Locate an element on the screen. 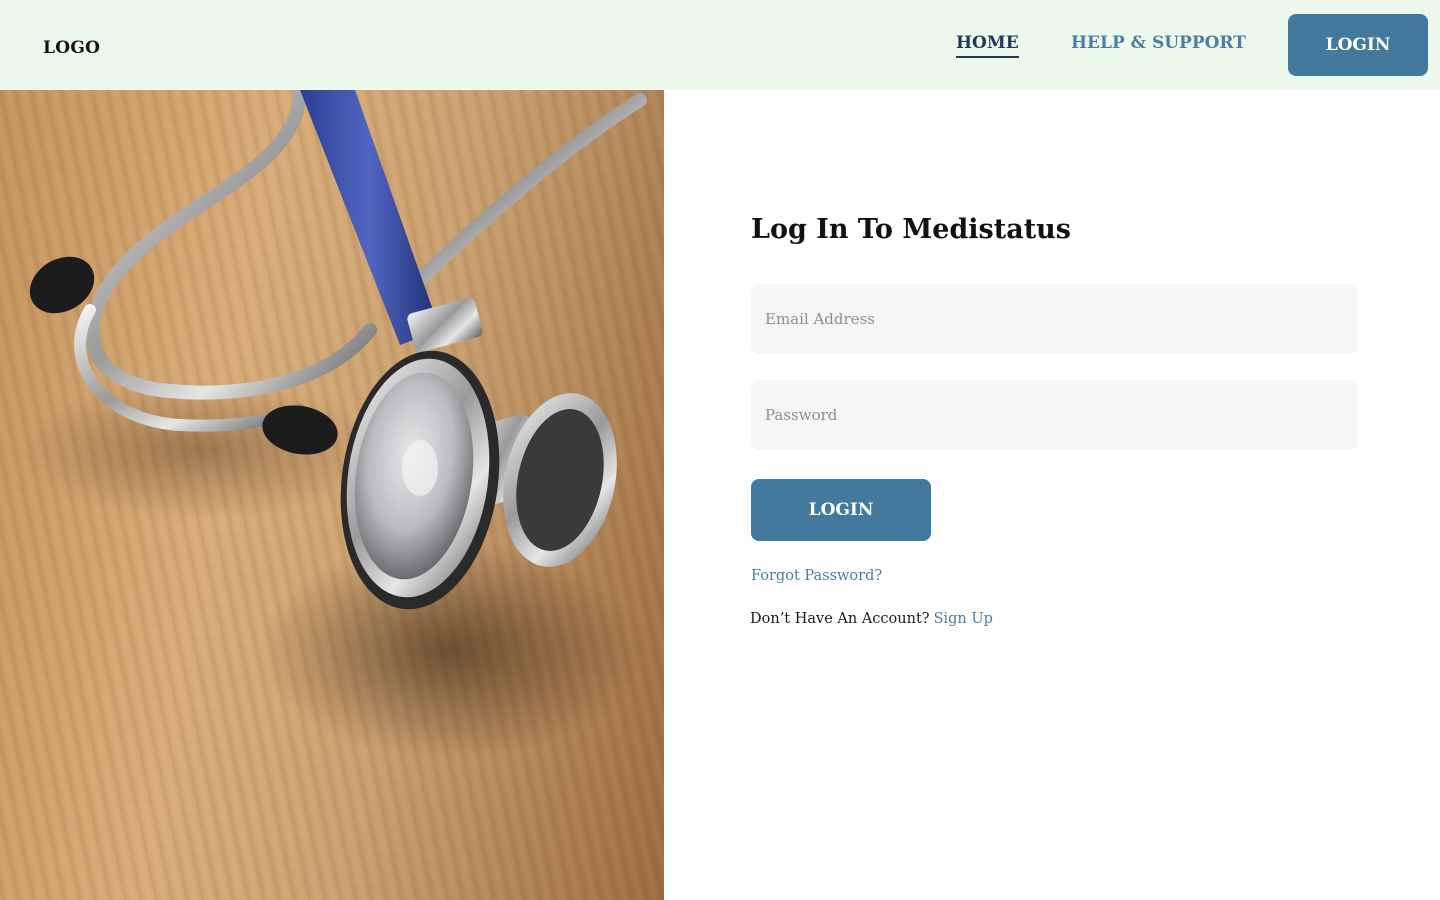 The width and height of the screenshot is (1440, 900). signup-prompt: Don’t Have An Account? Sign Up is located at coordinates (871, 619).